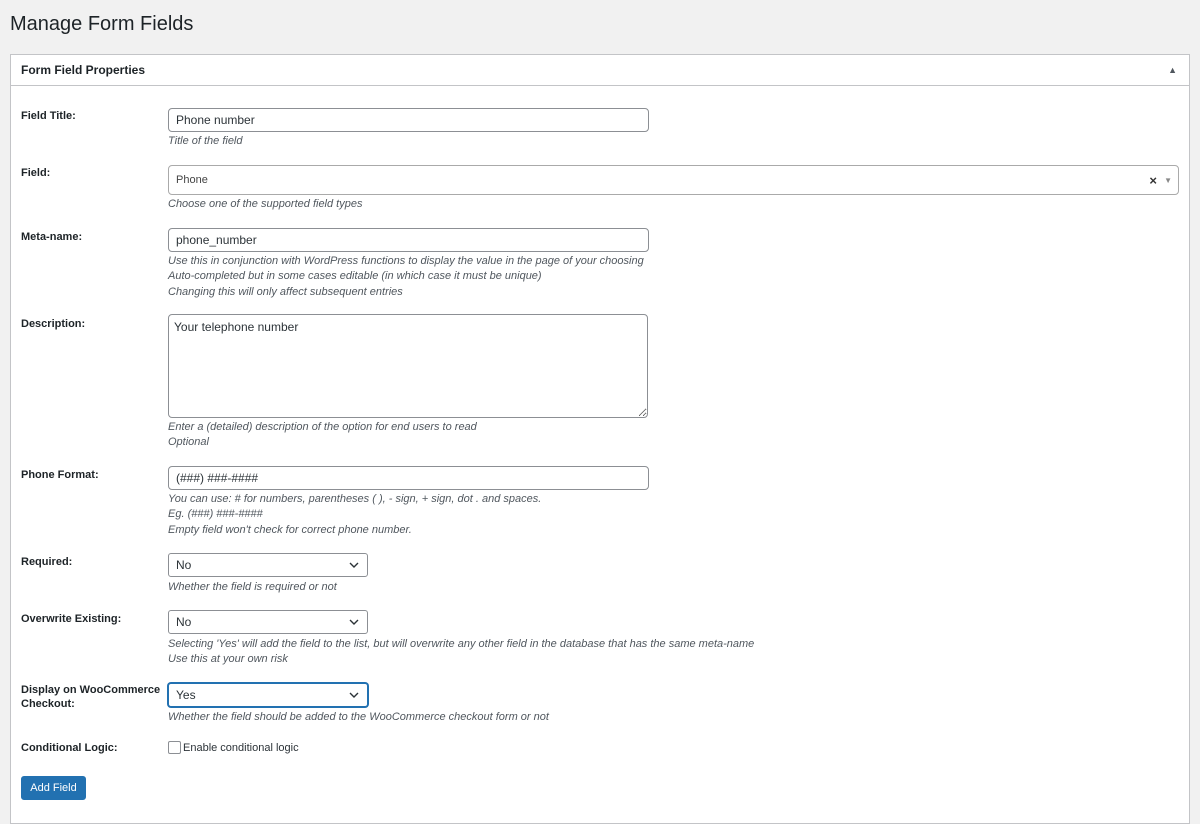  What do you see at coordinates (53, 788) in the screenshot?
I see `add-field-button: Add Field` at bounding box center [53, 788].